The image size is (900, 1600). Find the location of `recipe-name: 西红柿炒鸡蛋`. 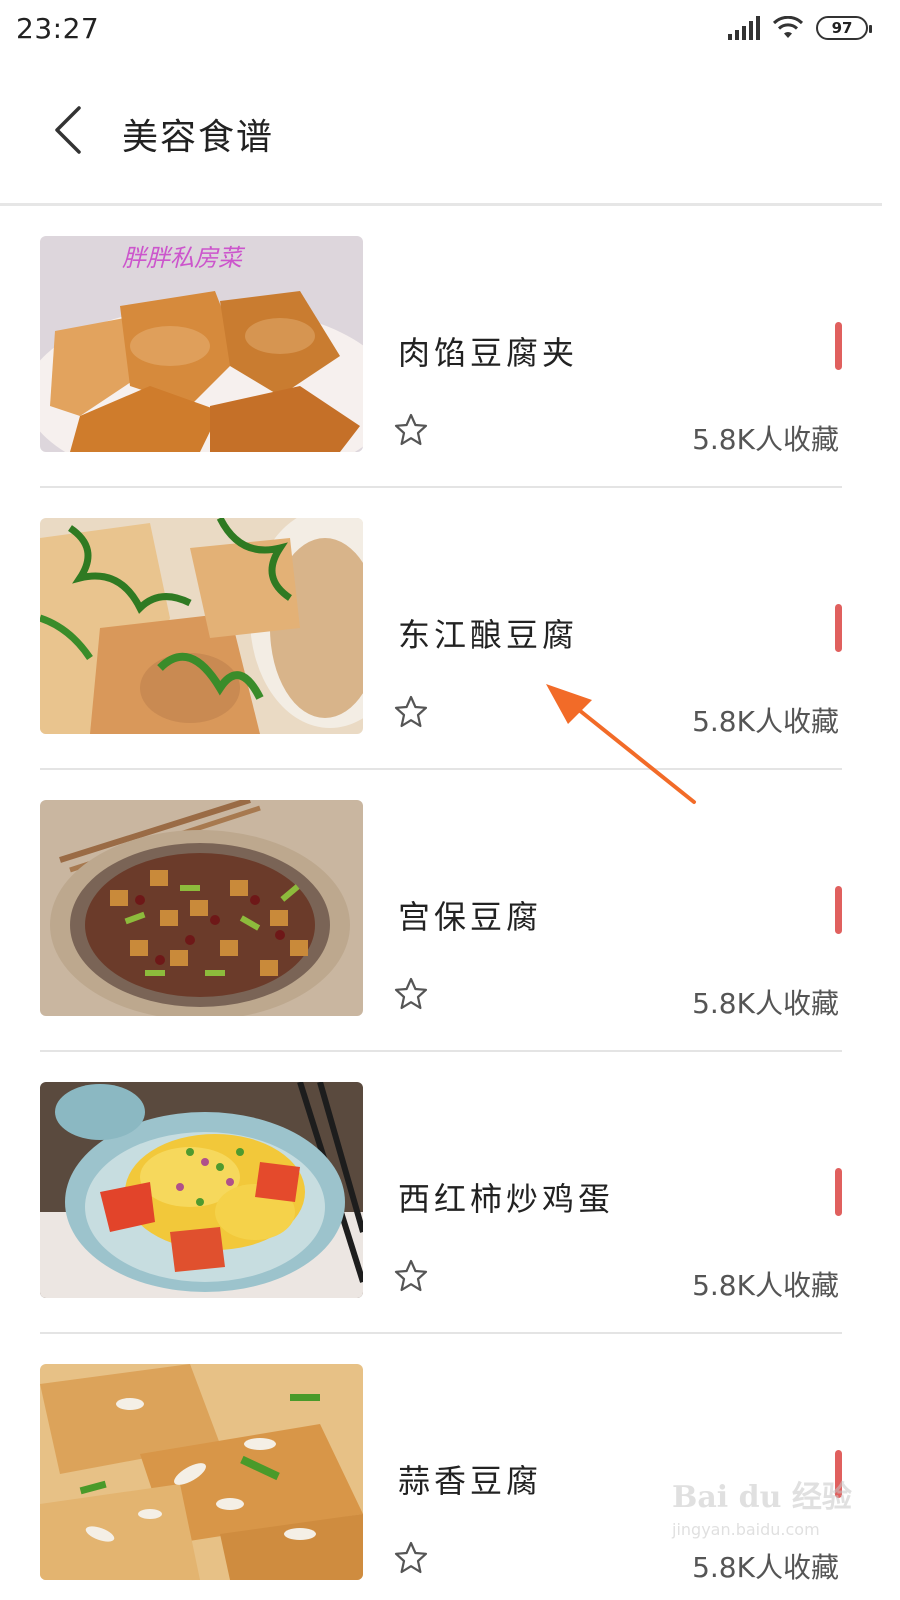

recipe-name: 西红柿炒鸡蛋 is located at coordinates (506, 1199).